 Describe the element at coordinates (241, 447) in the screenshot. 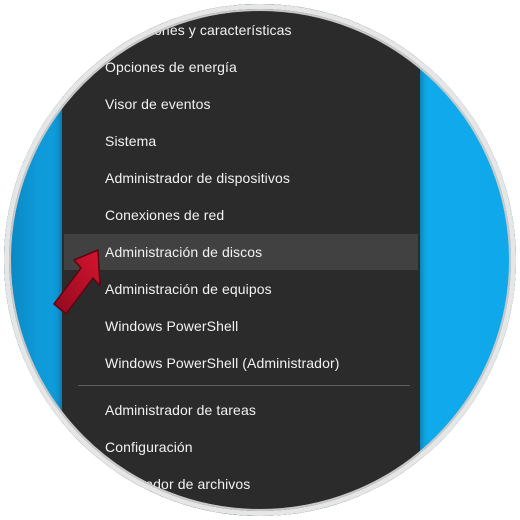

I see `menu-item-settings: Configuración` at that location.